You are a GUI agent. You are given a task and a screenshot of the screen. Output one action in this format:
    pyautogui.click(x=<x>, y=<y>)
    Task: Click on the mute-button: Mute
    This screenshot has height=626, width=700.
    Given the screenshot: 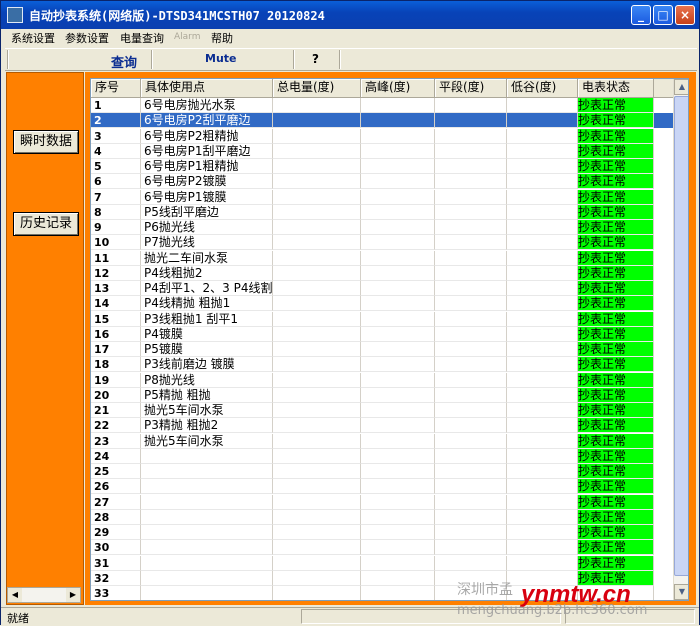 What is the action you would take?
    pyautogui.click(x=221, y=58)
    